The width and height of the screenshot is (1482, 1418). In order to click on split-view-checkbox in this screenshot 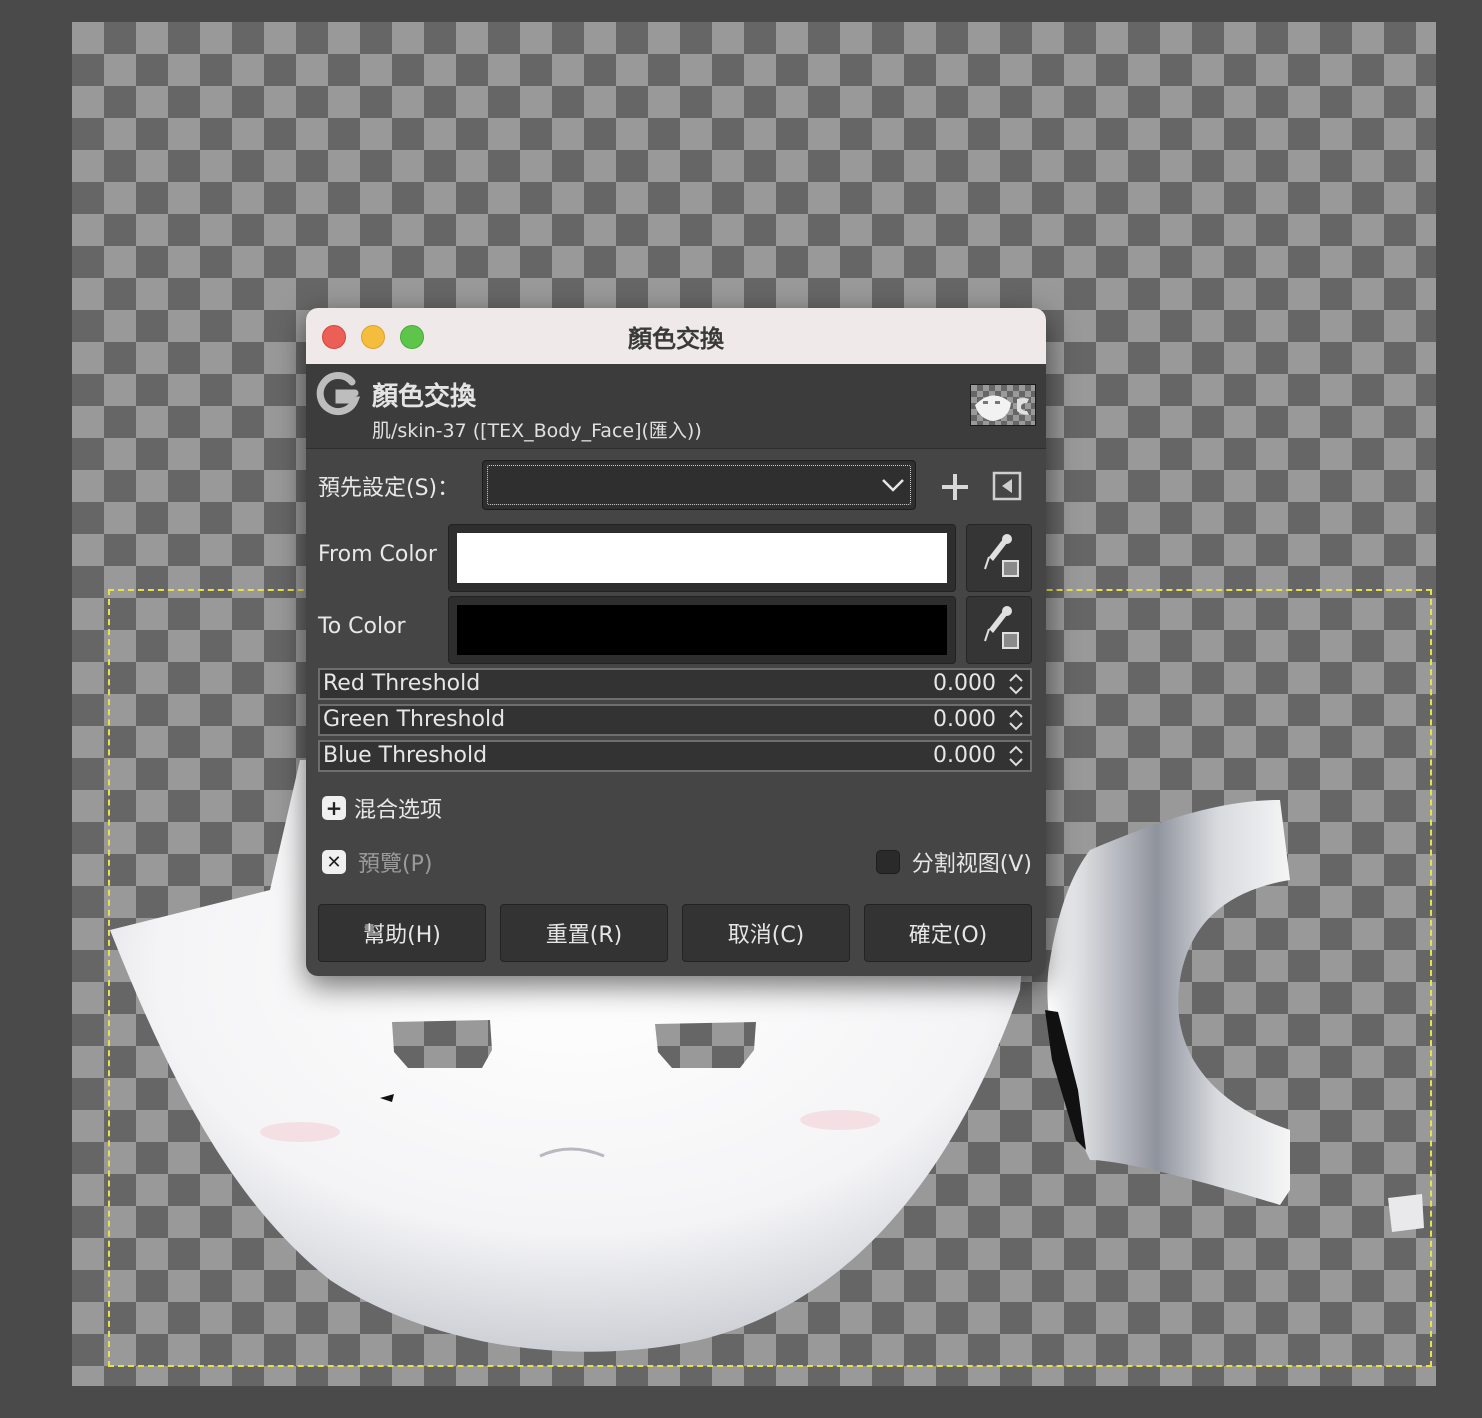, I will do `click(887, 862)`.